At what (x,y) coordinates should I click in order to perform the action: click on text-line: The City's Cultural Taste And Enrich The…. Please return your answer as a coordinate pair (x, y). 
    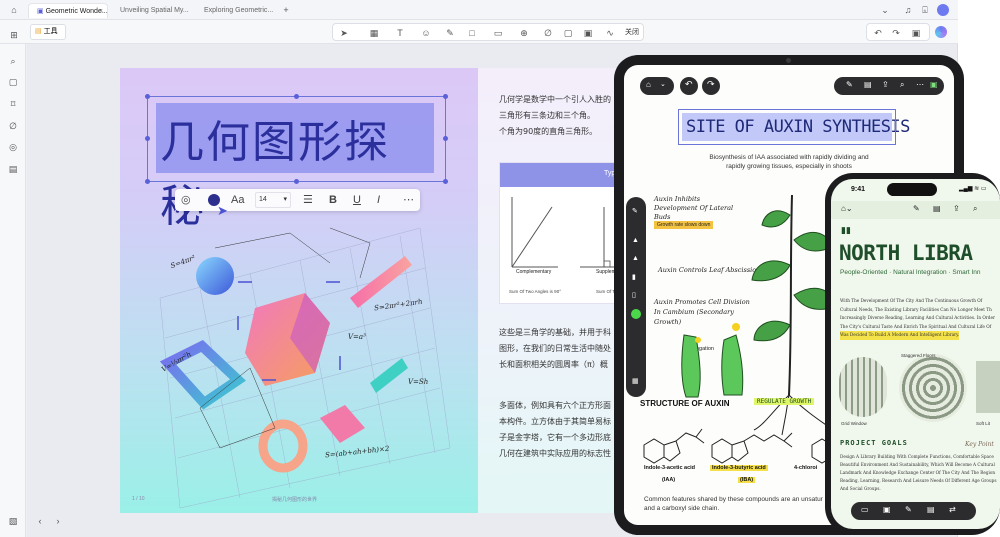
    Looking at the image, I should click on (916, 326).